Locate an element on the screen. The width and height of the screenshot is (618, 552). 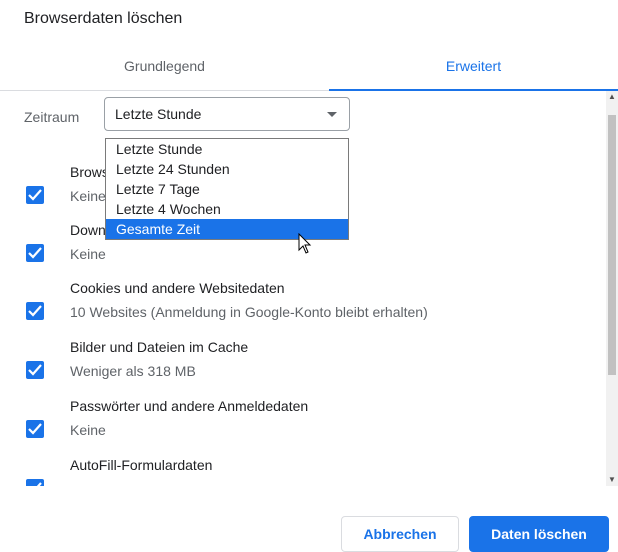
scrollbar-thumb is located at coordinates (612, 245).